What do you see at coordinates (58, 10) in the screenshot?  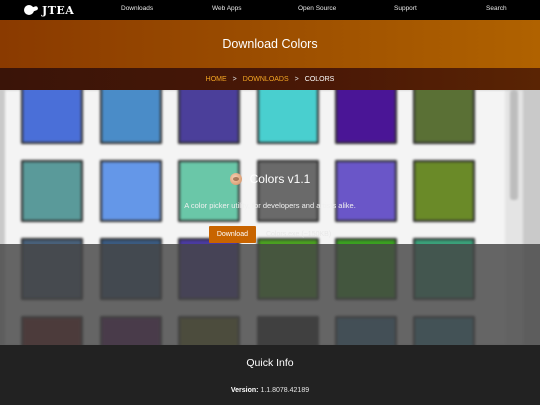 I see `logo-text: JTEA` at bounding box center [58, 10].